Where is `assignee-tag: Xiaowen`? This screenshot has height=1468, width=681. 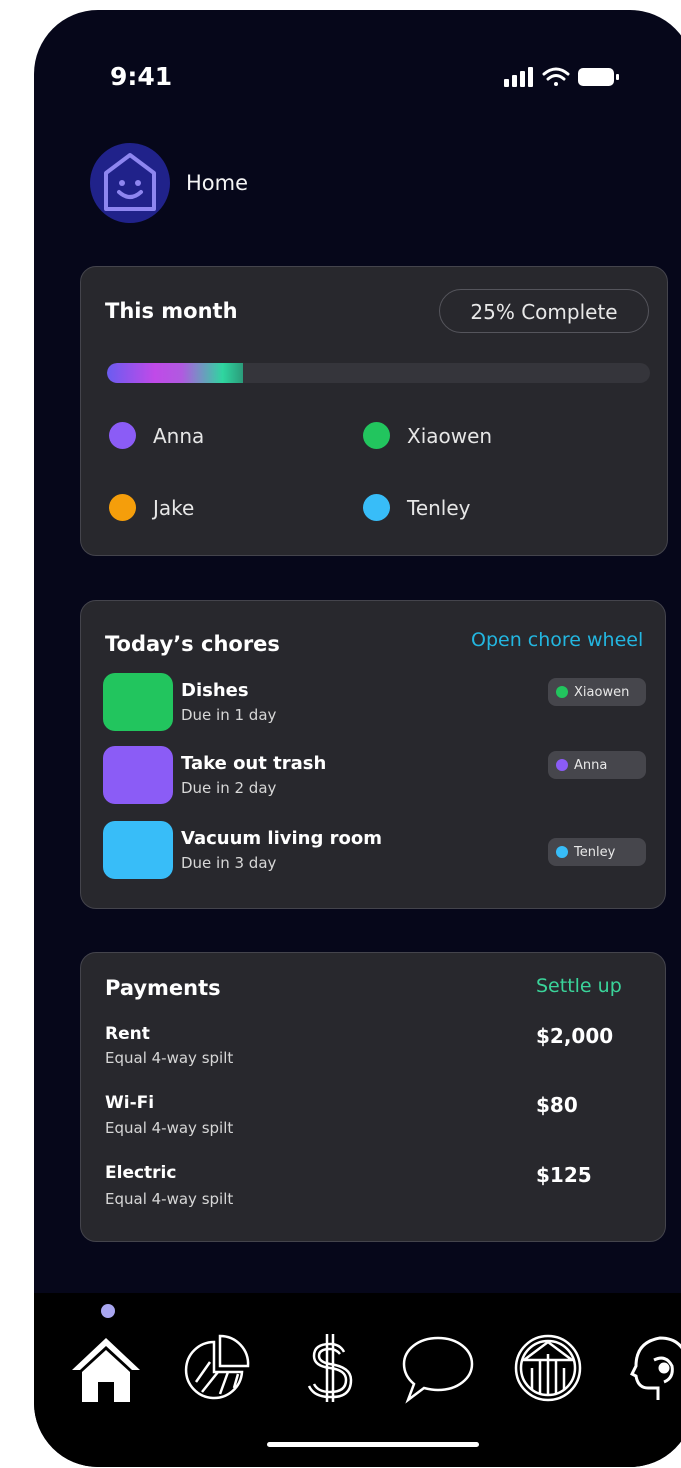
assignee-tag: Xiaowen is located at coordinates (597, 692).